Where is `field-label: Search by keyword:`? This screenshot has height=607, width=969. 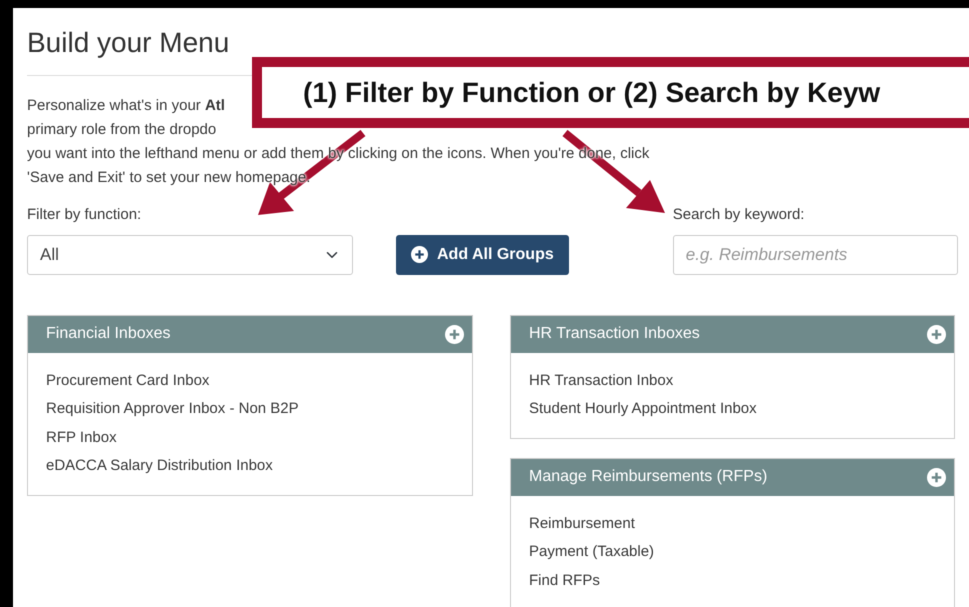 field-label: Search by keyword: is located at coordinates (738, 215).